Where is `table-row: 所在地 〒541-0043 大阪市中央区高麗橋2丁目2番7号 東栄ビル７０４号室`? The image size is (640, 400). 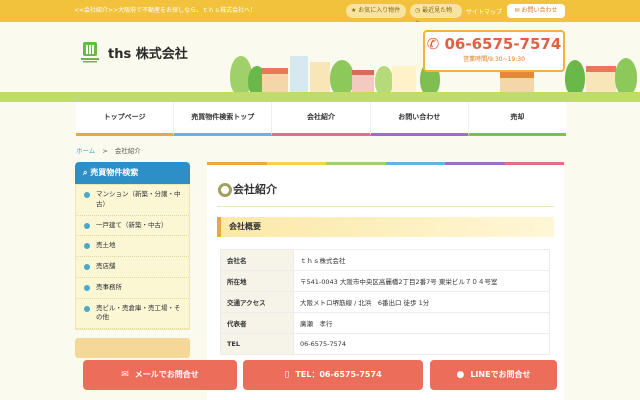
table-row: 所在地 〒541-0043 大阪市中央区高麗橋2丁目2番7号 東栄ビル７０４号室 is located at coordinates (385, 281).